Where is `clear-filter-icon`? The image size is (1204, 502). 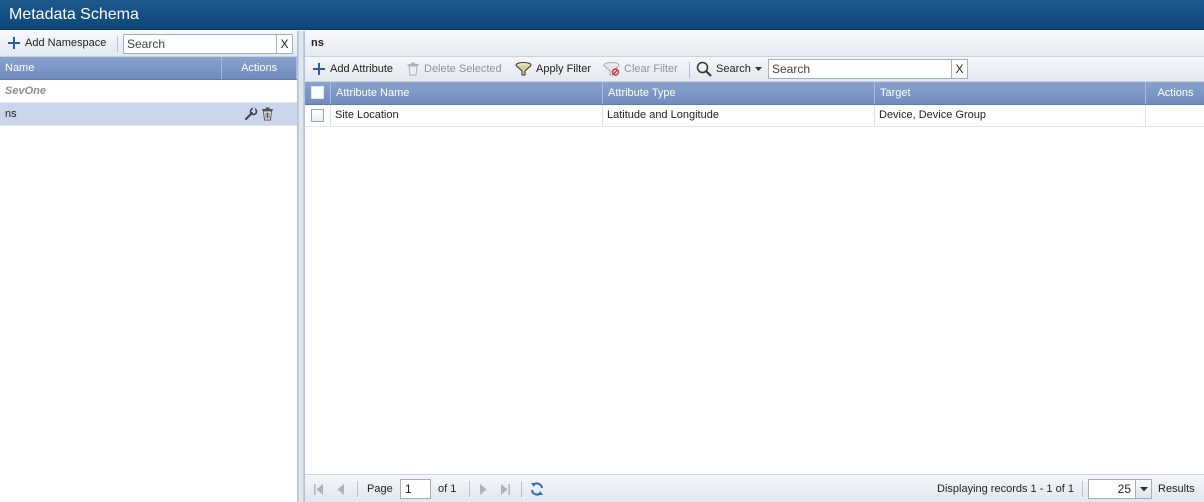 clear-filter-icon is located at coordinates (611, 69).